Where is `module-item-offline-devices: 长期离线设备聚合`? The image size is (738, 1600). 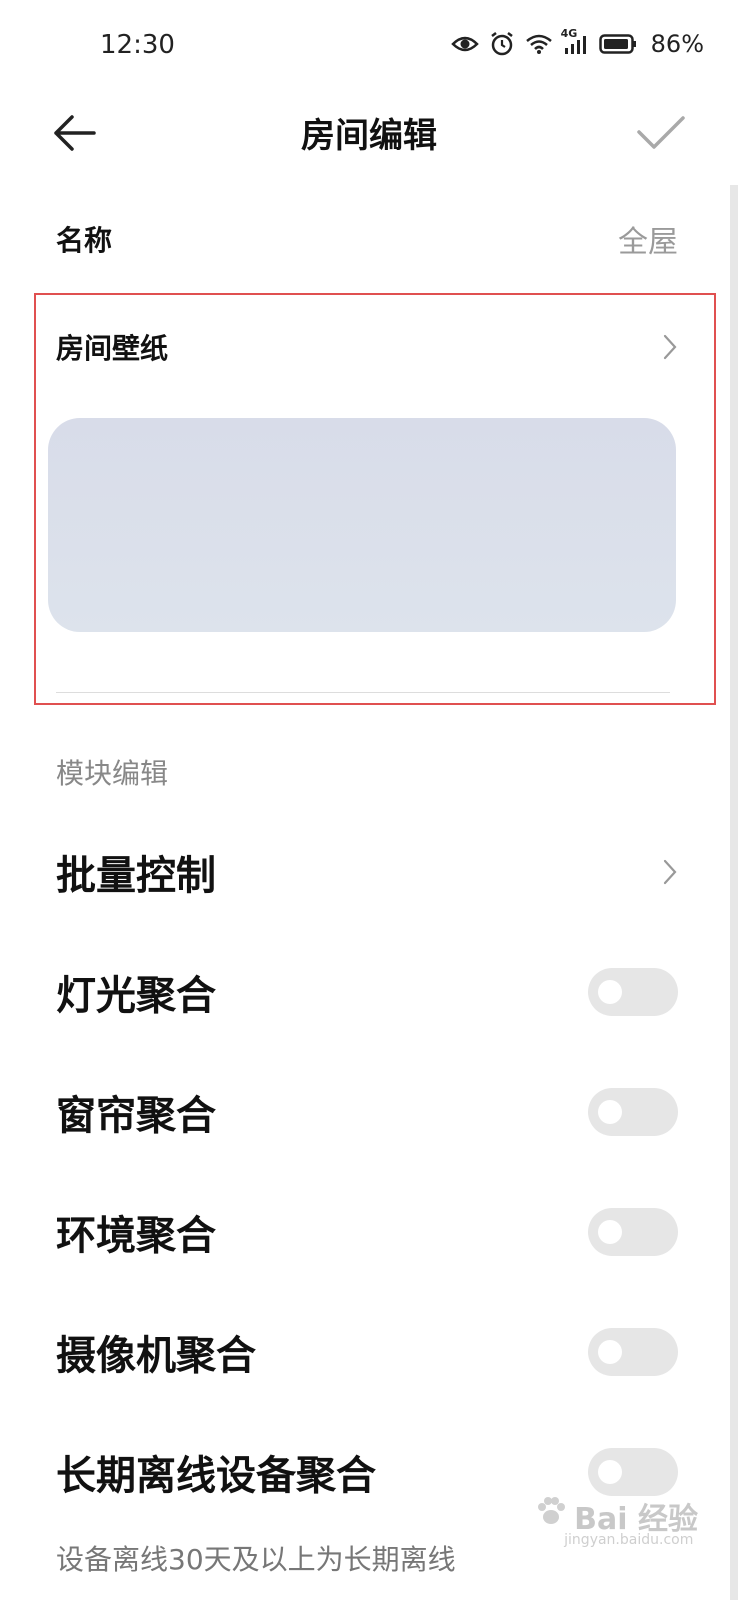 module-item-offline-devices: 长期离线设备聚合 is located at coordinates (367, 1472).